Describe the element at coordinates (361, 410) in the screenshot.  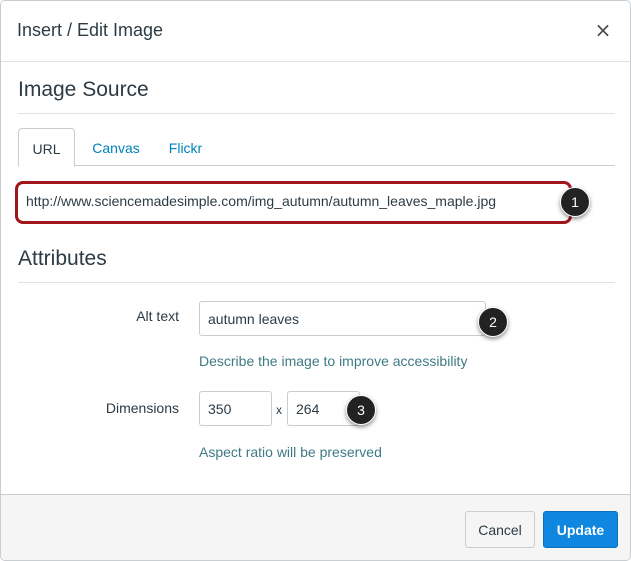
I see `callout-3: 3` at that location.